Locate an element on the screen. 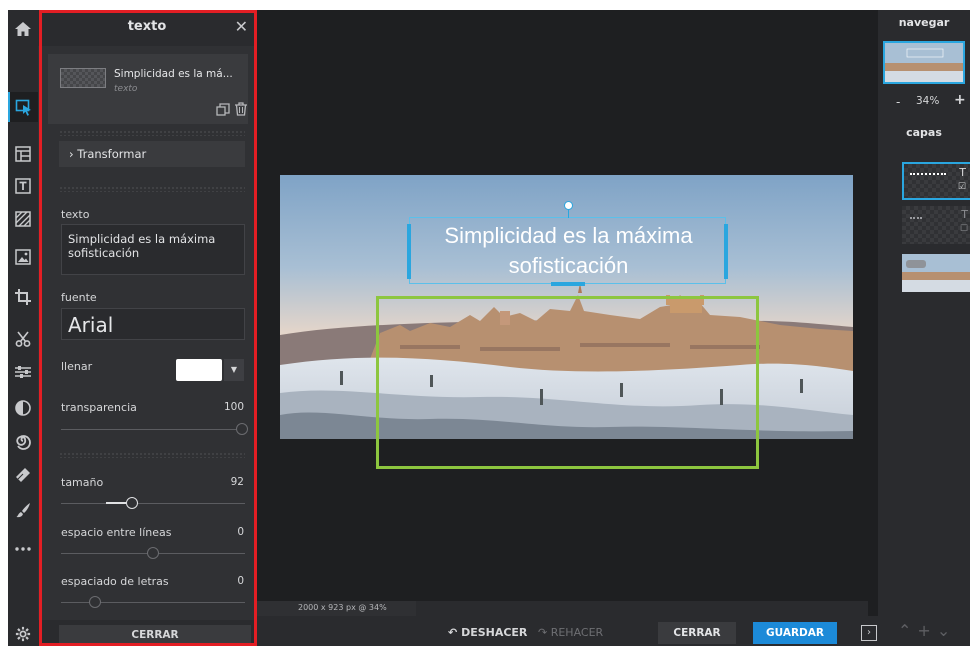 The image size is (970, 646). panel-header: texto ✕ is located at coordinates (147, 28).